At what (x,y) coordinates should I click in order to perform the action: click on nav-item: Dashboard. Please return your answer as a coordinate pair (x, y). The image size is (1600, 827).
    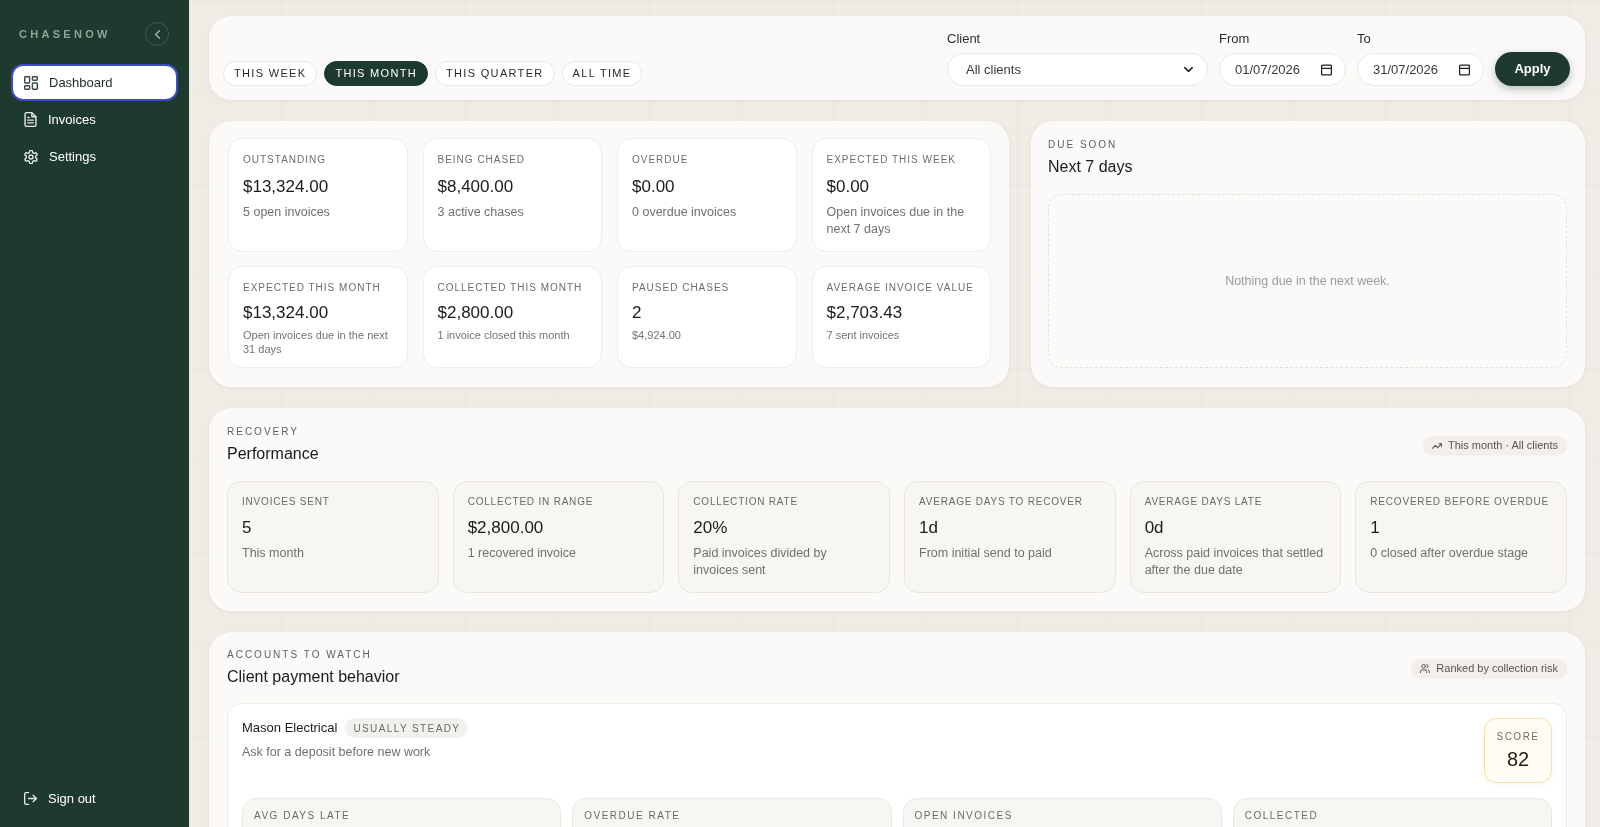
    Looking at the image, I should click on (94, 82).